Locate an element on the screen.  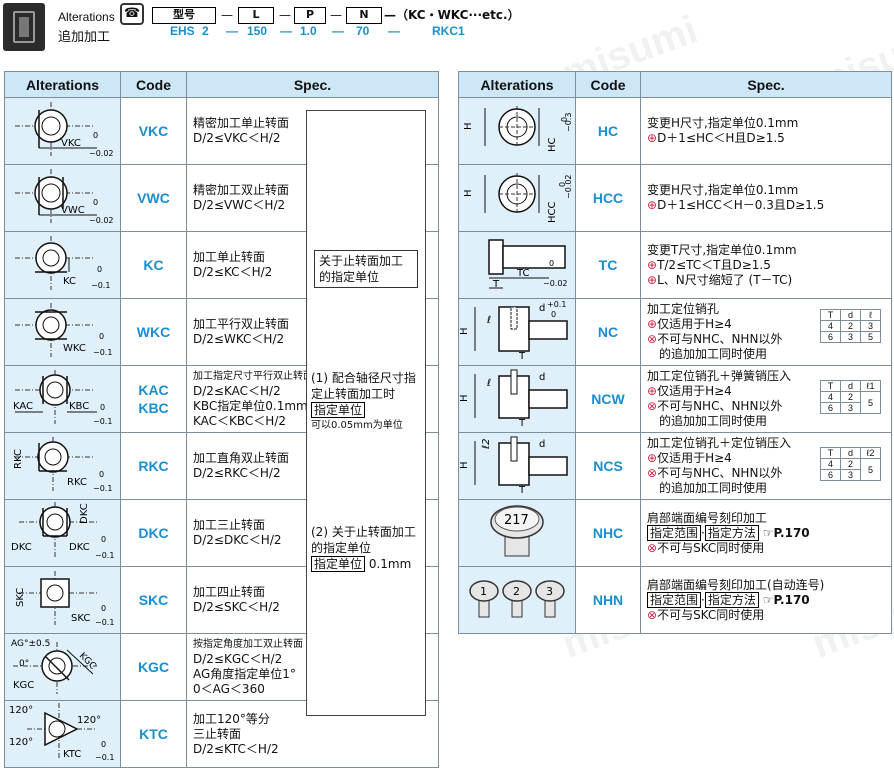
table-header-row: Alterations Code Spec. is located at coordinates (675, 84).